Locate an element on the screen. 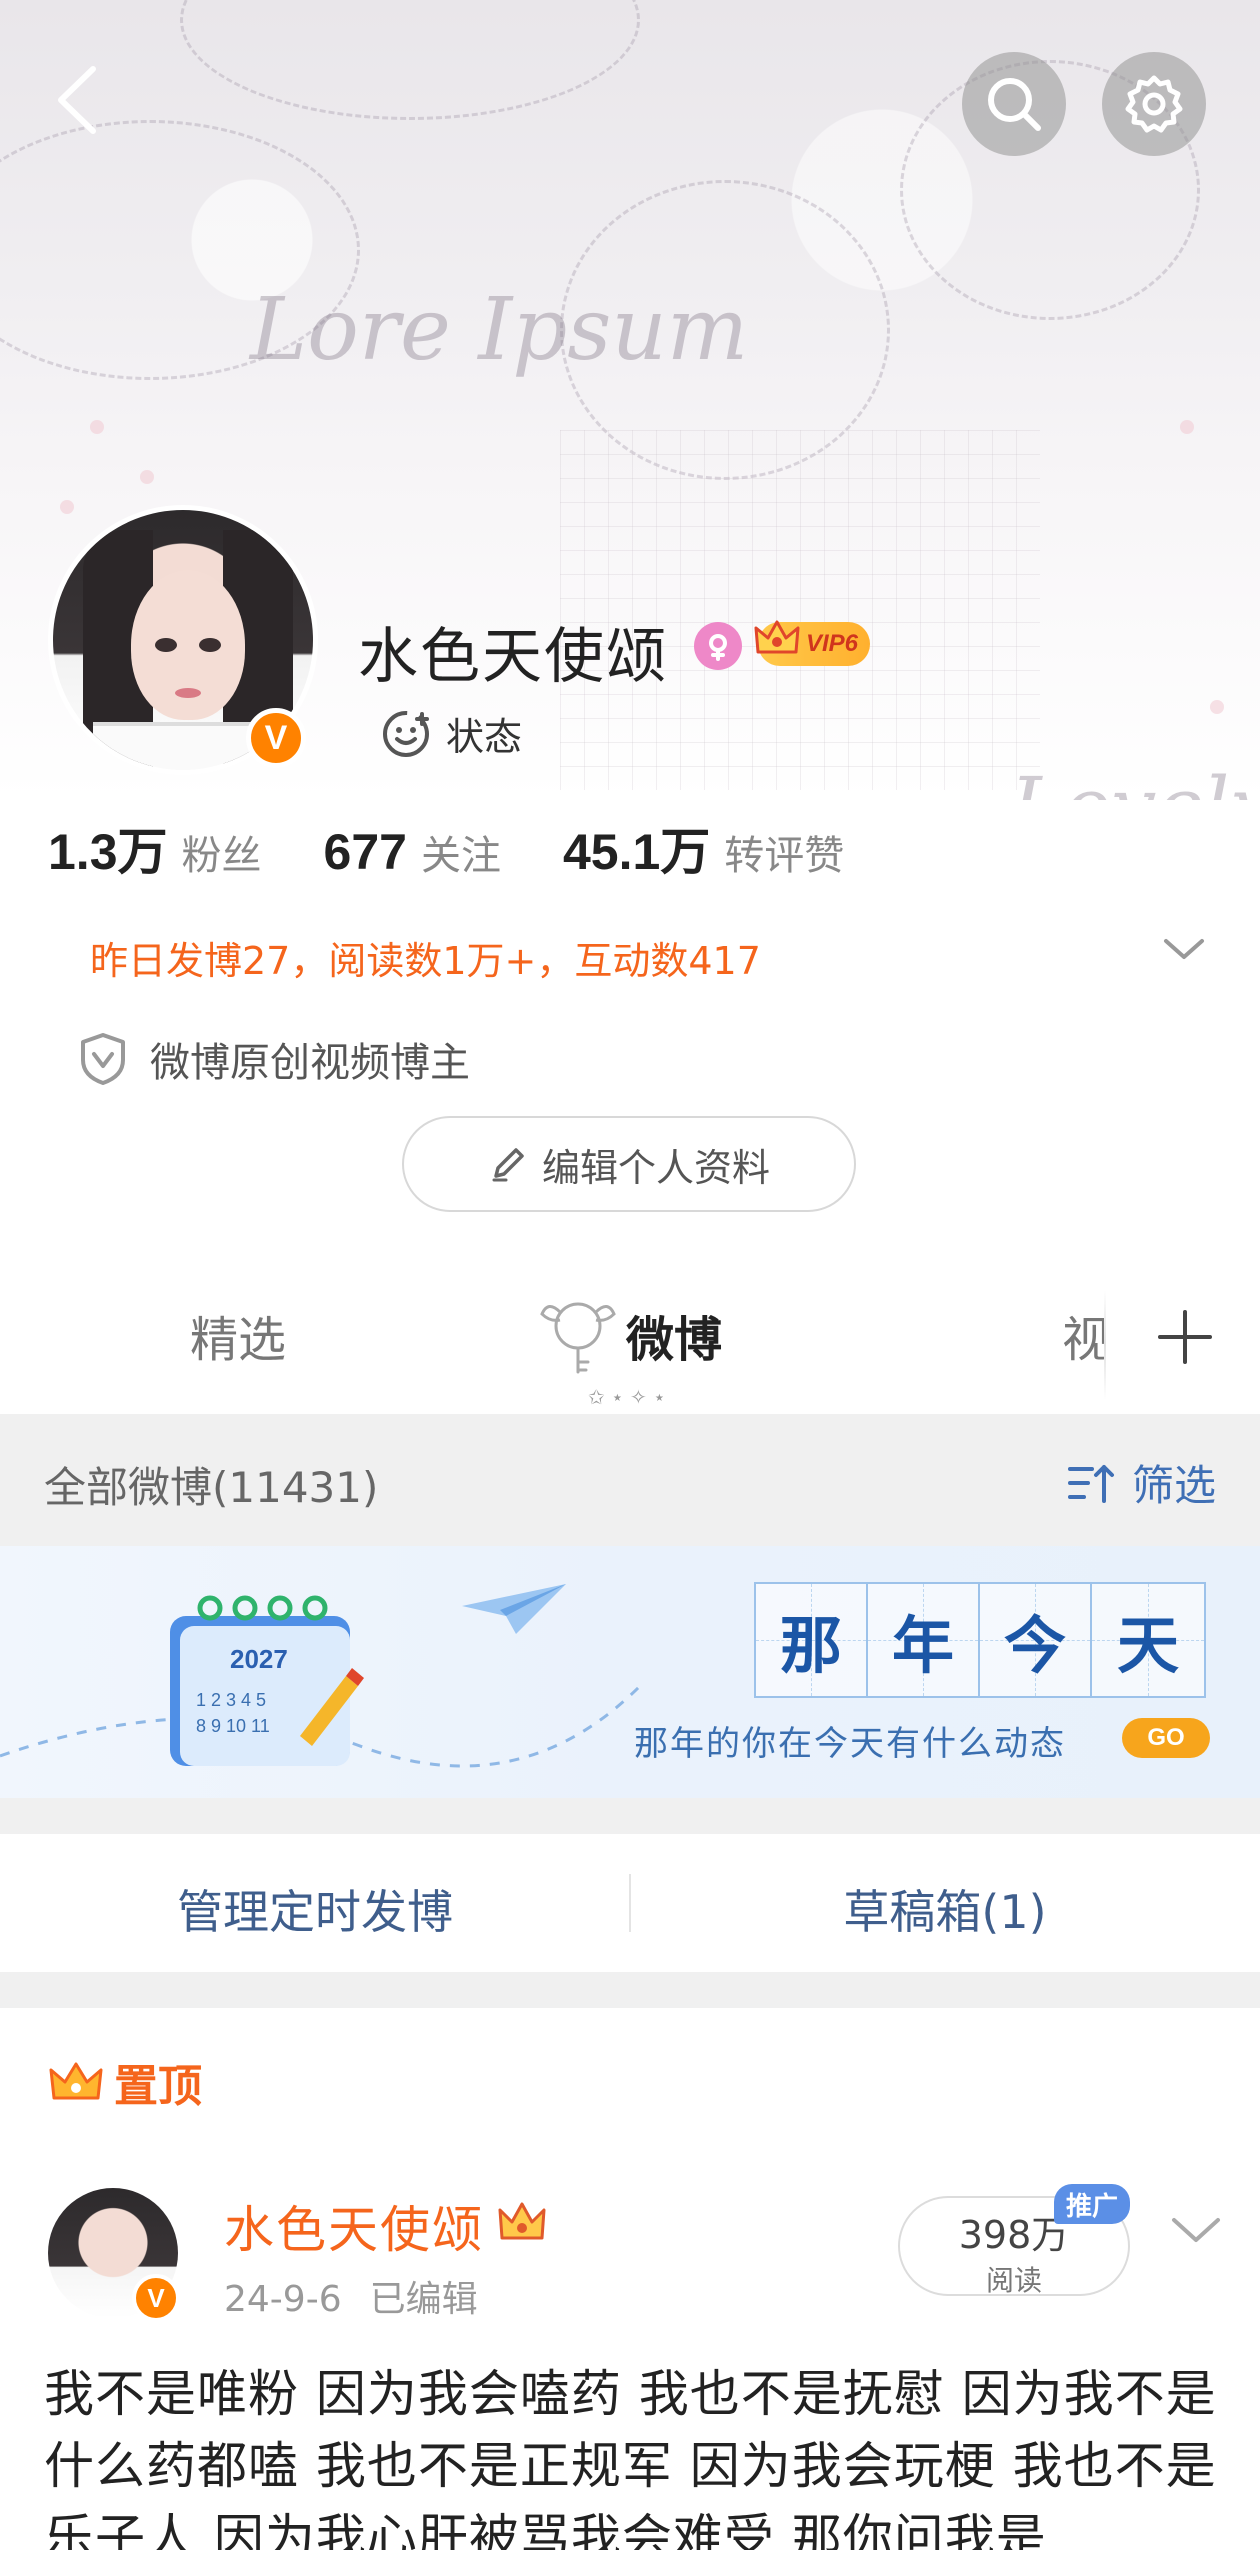  back-button is located at coordinates (76, 100).